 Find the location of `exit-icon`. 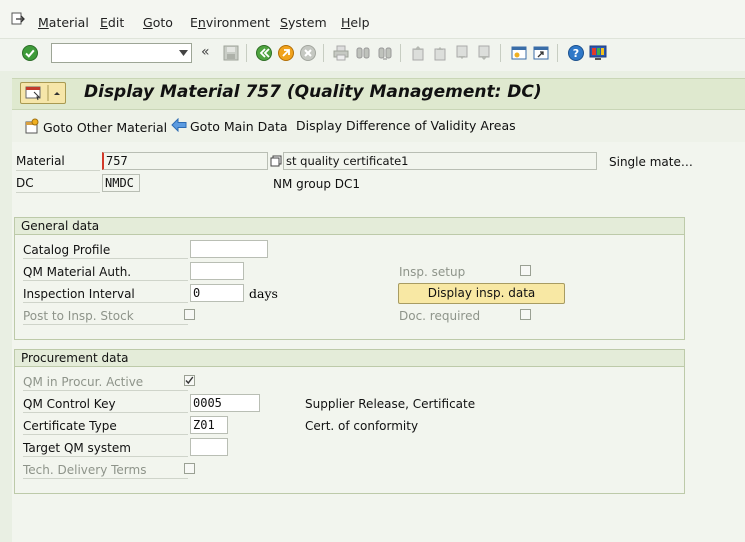

exit-icon is located at coordinates (286, 53).